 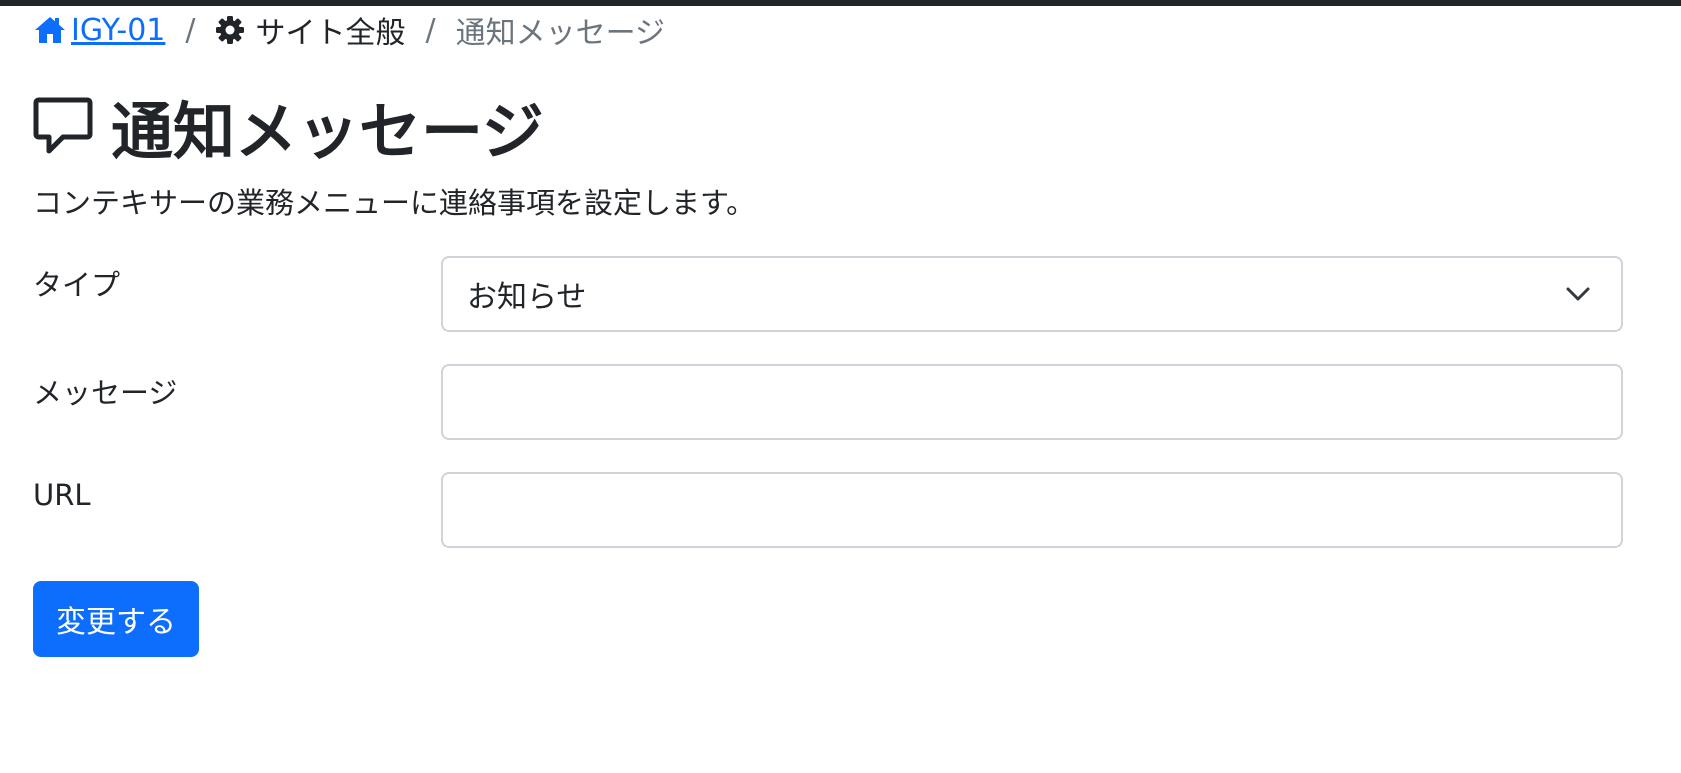 I want to click on chat-bubble-icon, so click(x=63, y=126).